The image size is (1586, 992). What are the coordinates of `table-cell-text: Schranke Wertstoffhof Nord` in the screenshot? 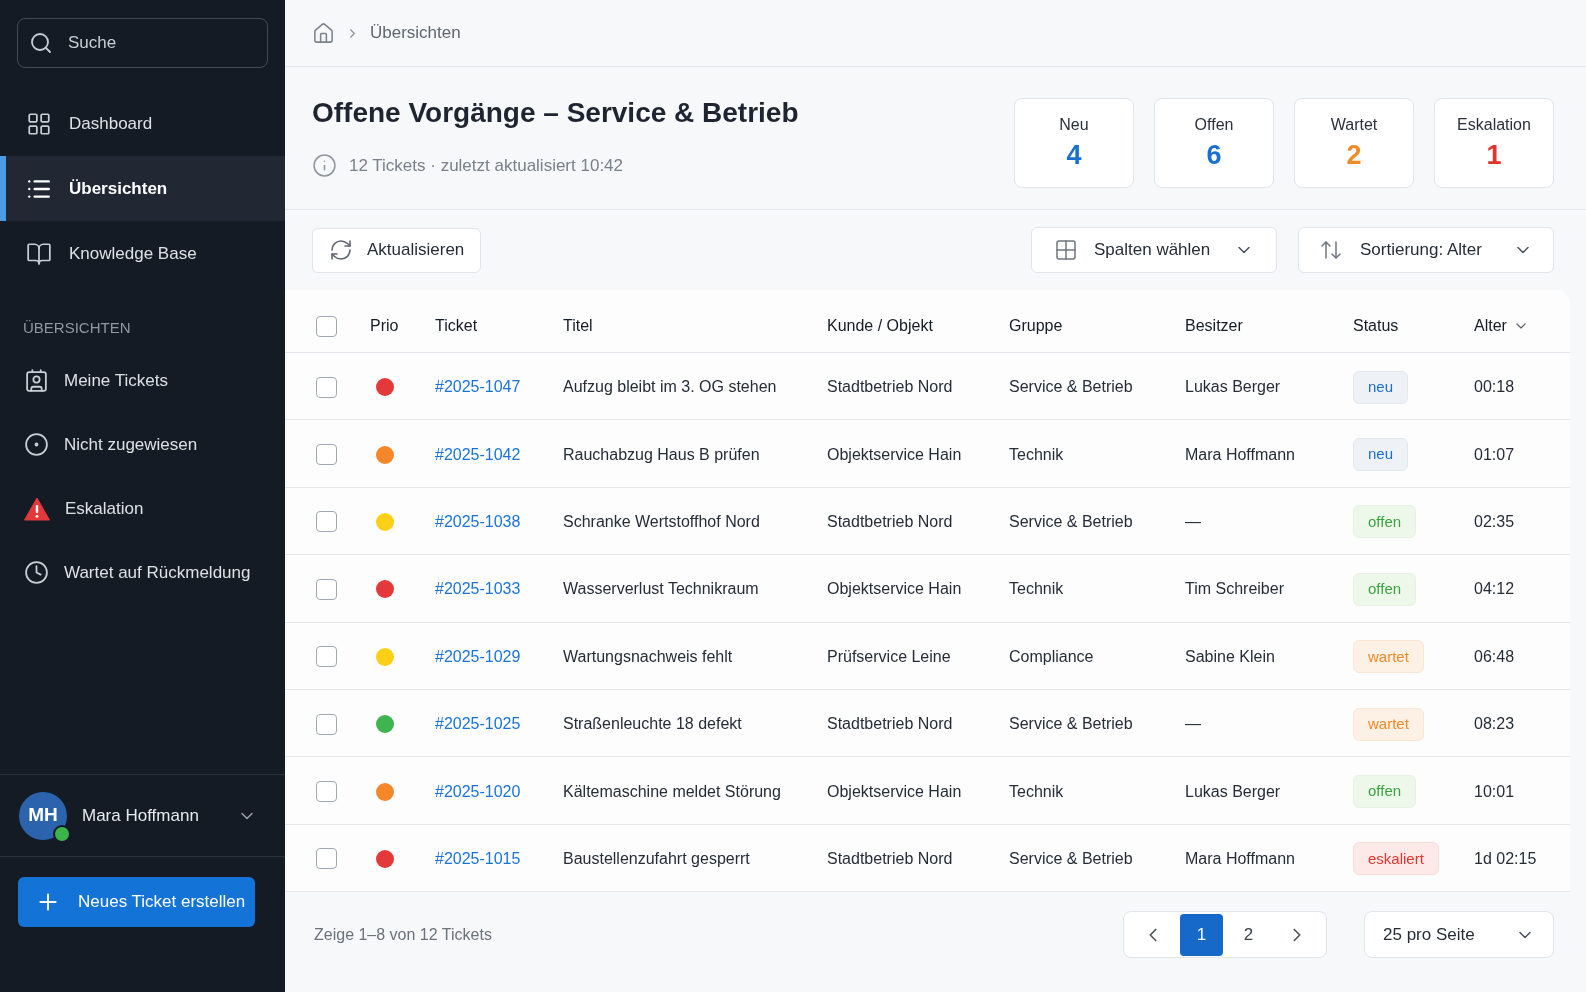 It's located at (662, 521).